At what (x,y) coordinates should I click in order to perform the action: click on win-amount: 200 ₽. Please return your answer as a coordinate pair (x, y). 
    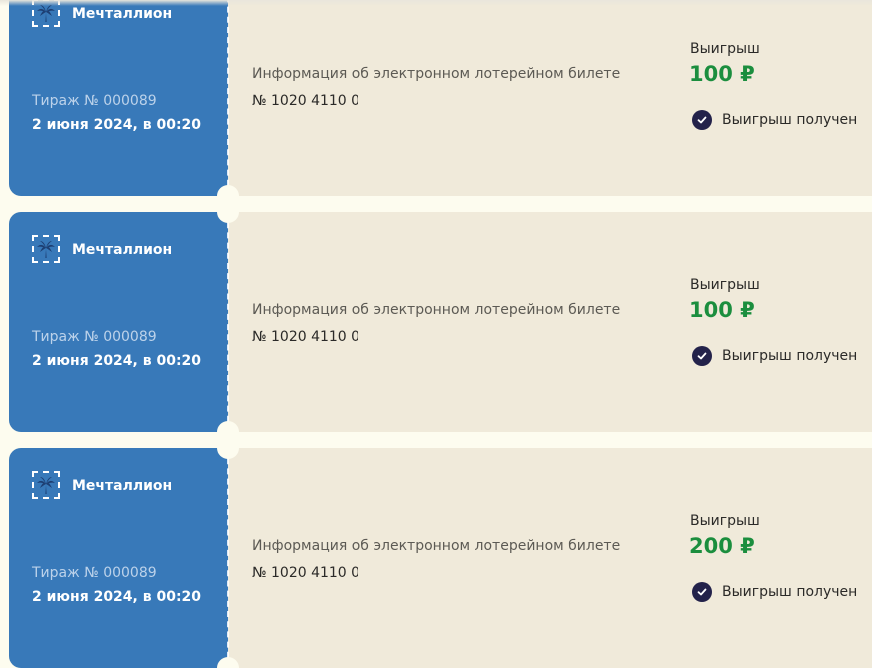
    Looking at the image, I should click on (722, 546).